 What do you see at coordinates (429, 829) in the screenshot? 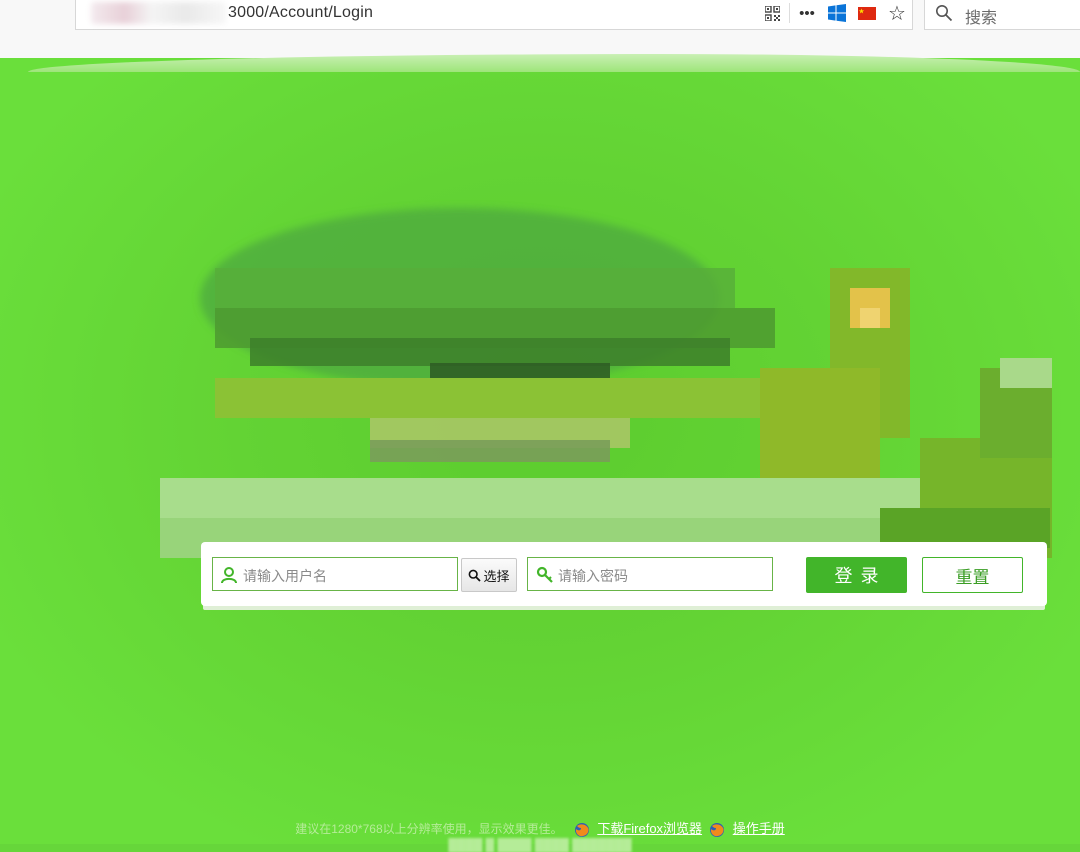
I see `resolution-tip: 建议在1280*768以上分辨率使用，显示效果更佳。` at bounding box center [429, 829].